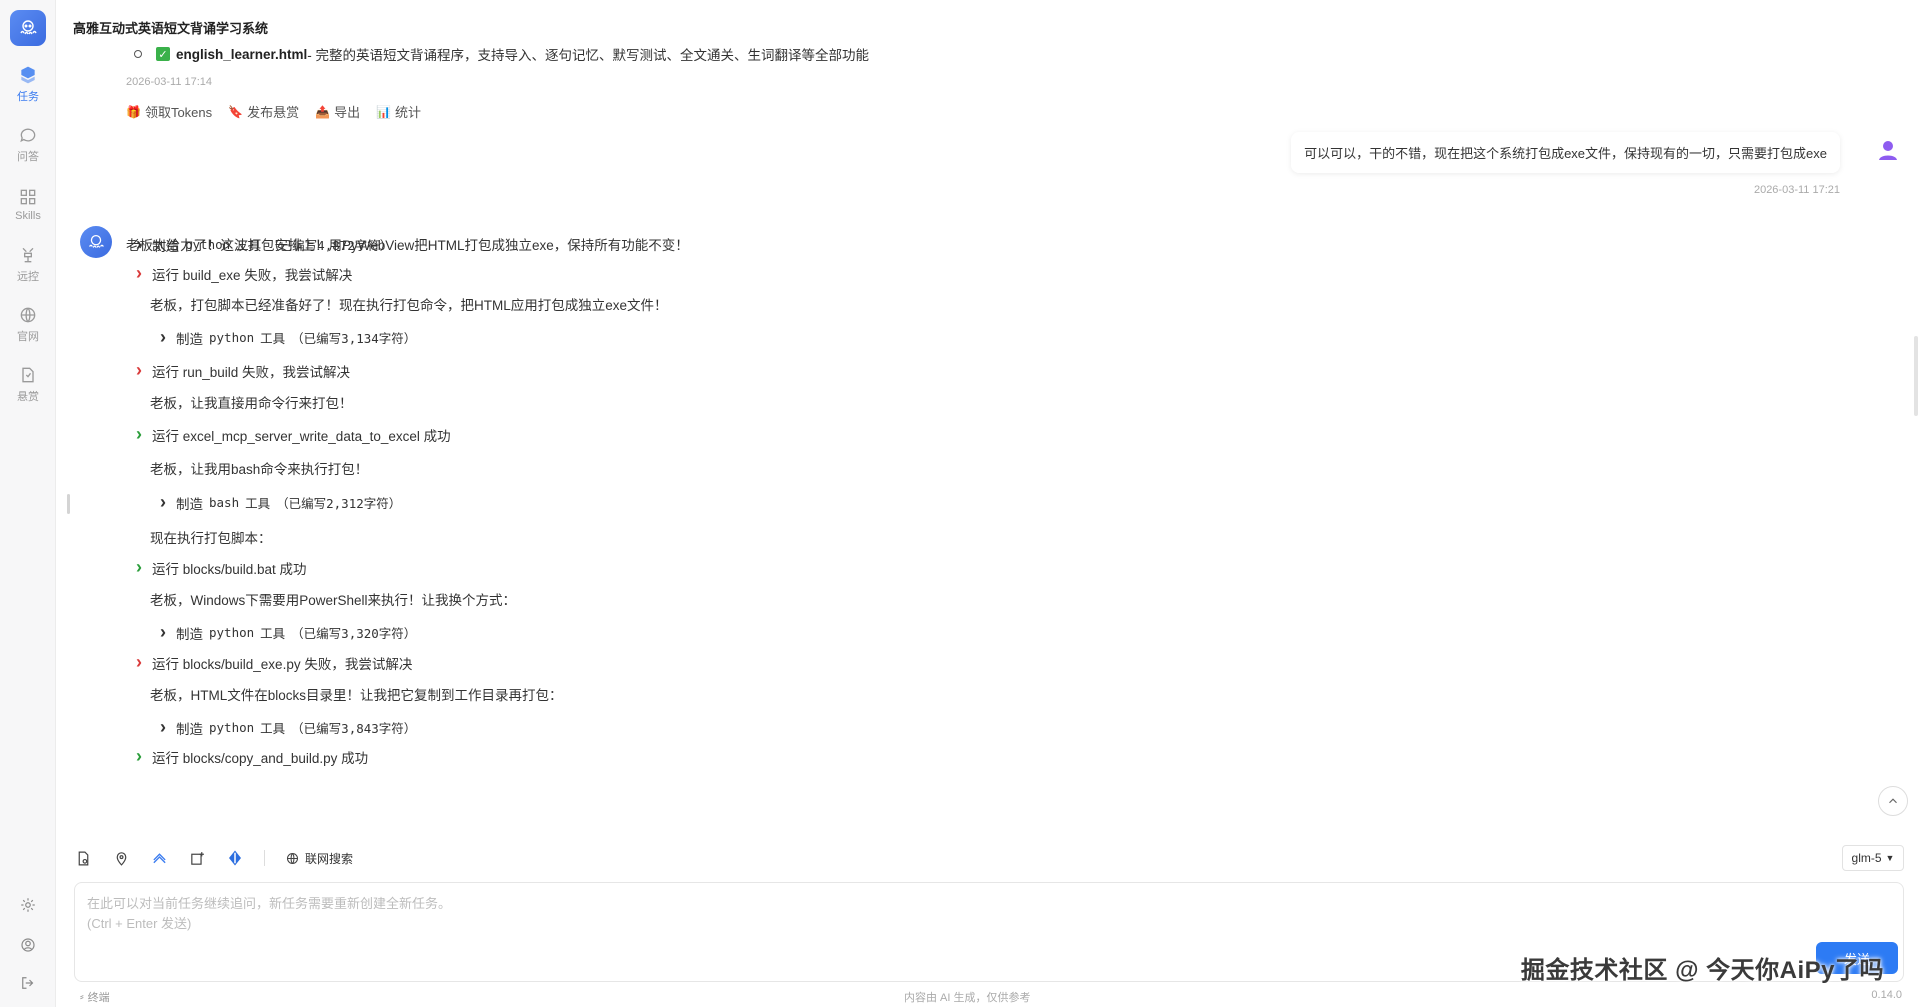 The height and width of the screenshot is (1007, 1920). I want to click on run-step: › 运行 run_build 失败，我尝试解决, so click(241, 370).